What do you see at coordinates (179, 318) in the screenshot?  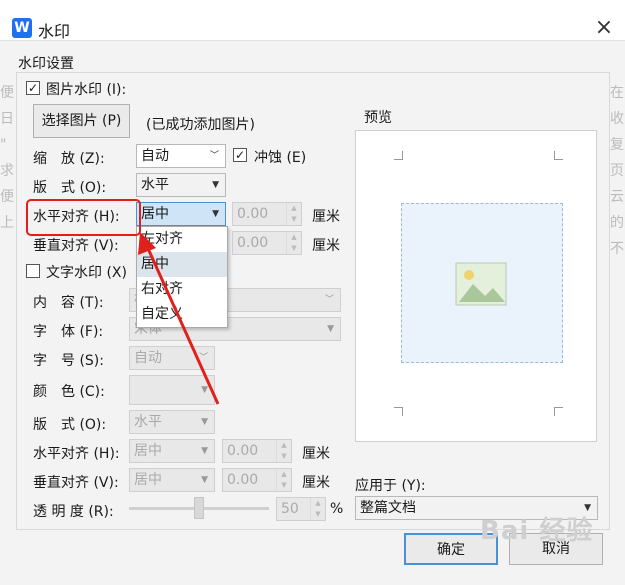 I see `annotation-arrow` at bounding box center [179, 318].